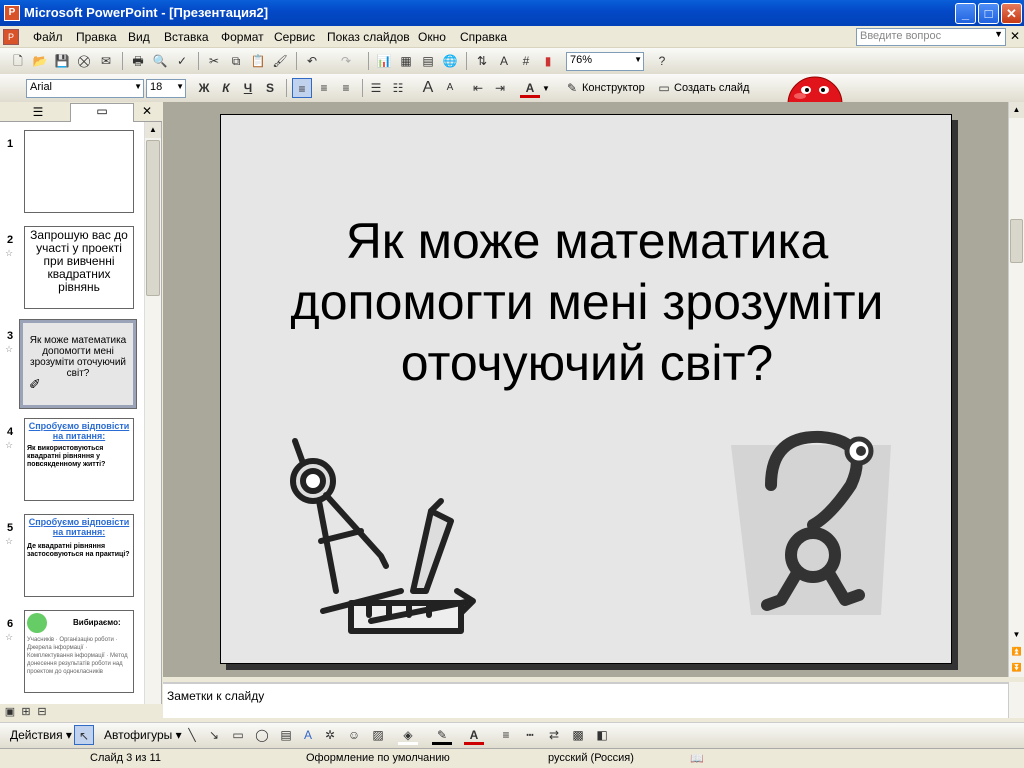 Image resolution: width=1024 pixels, height=768 pixels. What do you see at coordinates (965, 13) in the screenshot?
I see `minimize-button: _` at bounding box center [965, 13].